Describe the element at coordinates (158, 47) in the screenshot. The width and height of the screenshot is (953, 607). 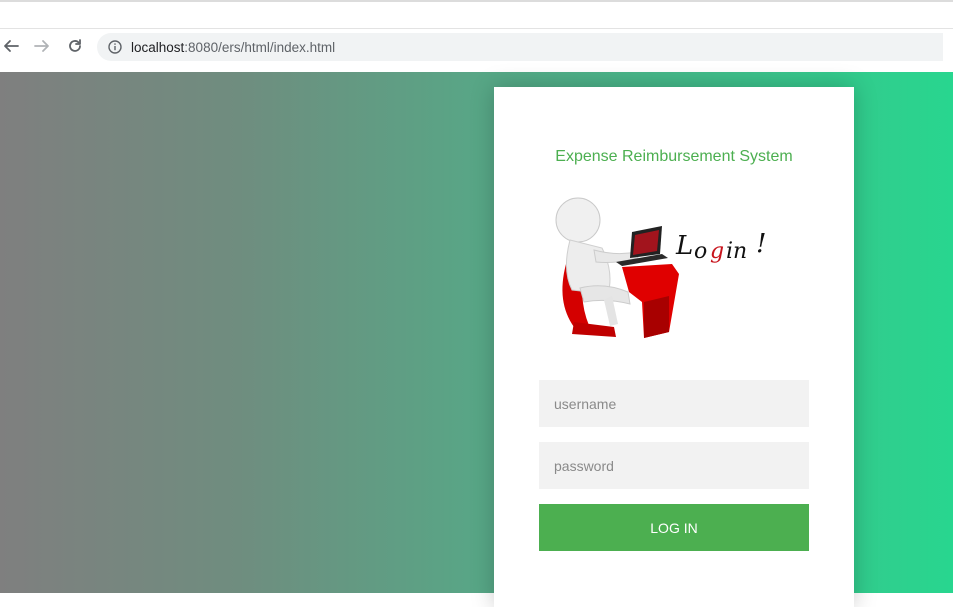
I see `url-host: localhost` at that location.